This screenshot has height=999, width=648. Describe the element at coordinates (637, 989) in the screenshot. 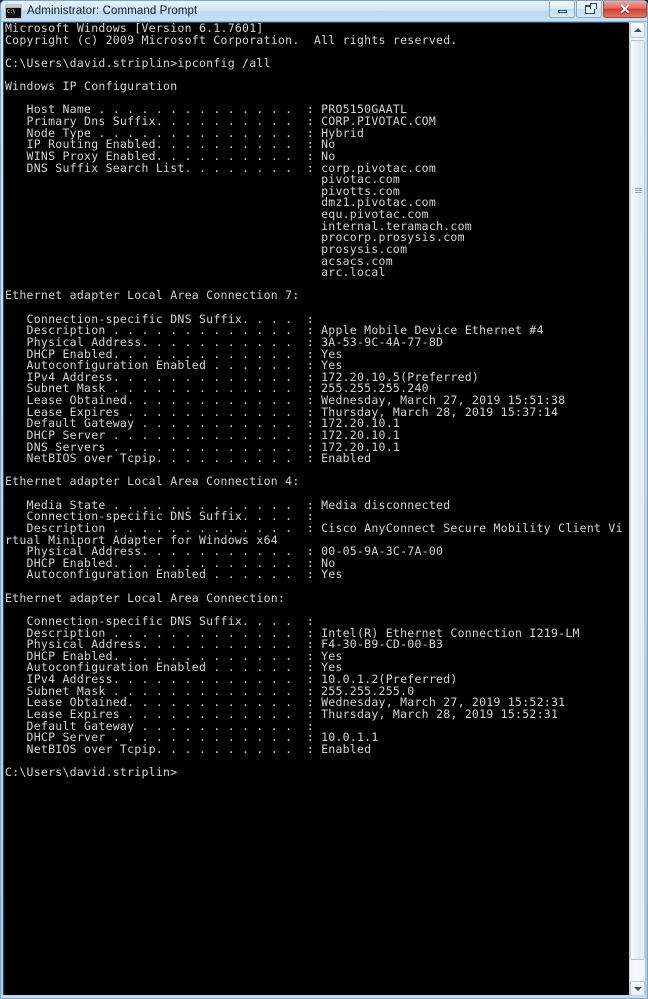

I see `chevron-down-icon` at that location.